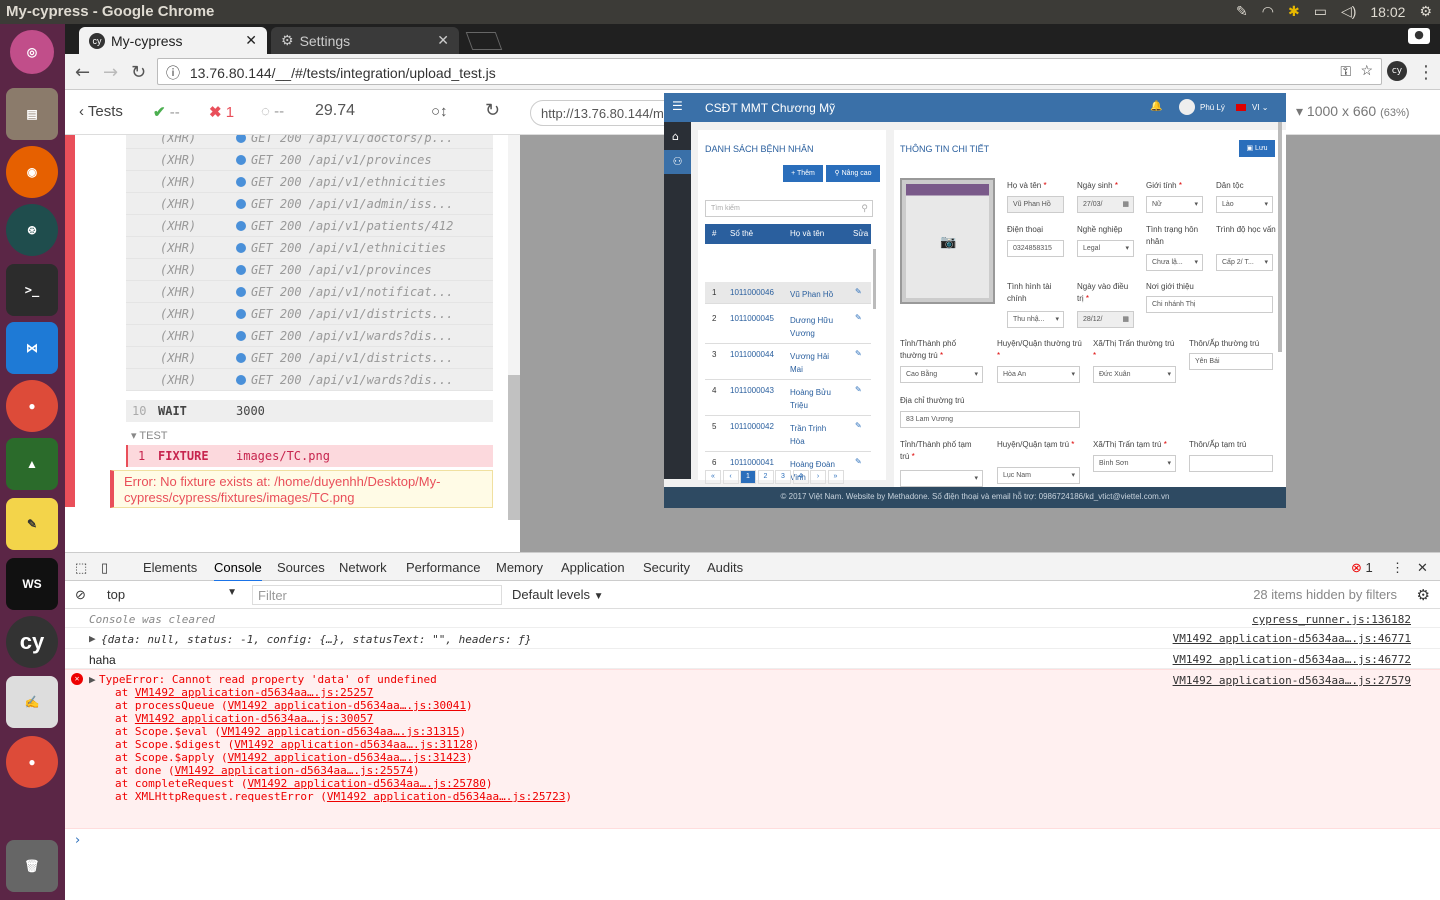  What do you see at coordinates (1125, 204) in the screenshot?
I see `calendar-icon: ▦` at bounding box center [1125, 204].